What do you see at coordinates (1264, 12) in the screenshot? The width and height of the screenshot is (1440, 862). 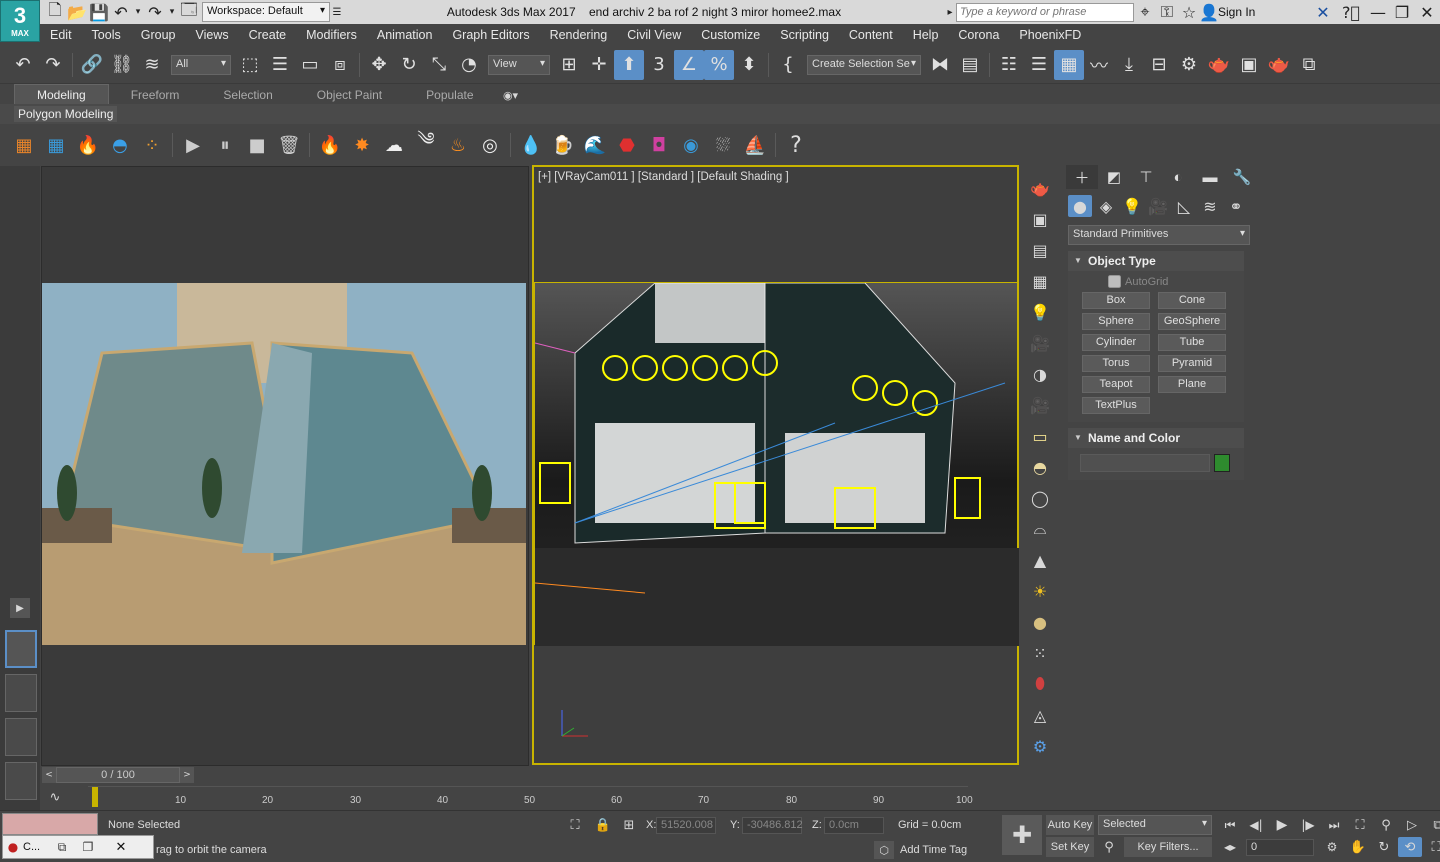 I see `sign-in-link: Sign In` at bounding box center [1264, 12].